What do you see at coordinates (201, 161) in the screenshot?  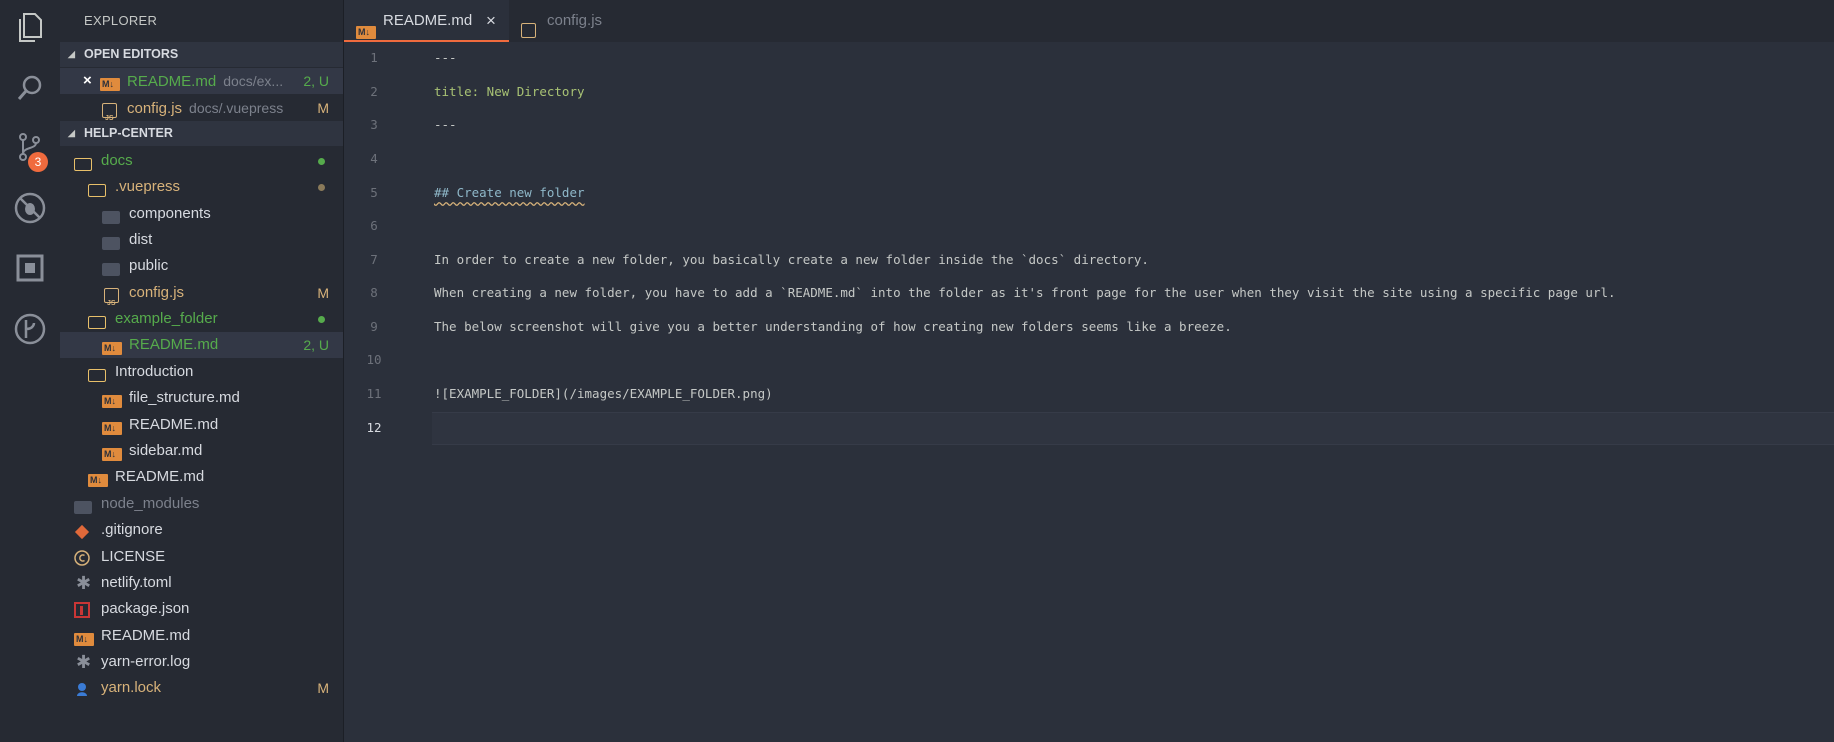 I see `tree-folder-docs: docs` at bounding box center [201, 161].